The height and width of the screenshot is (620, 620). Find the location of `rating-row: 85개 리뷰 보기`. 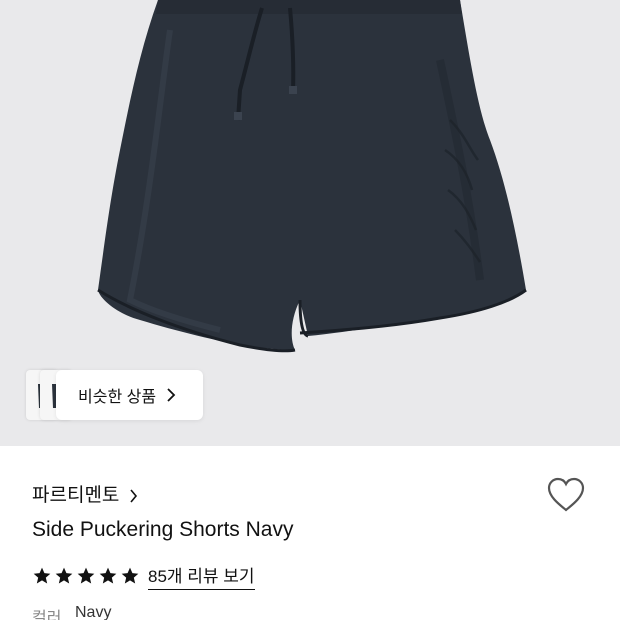

rating-row: 85개 리뷰 보기 is located at coordinates (143, 576).